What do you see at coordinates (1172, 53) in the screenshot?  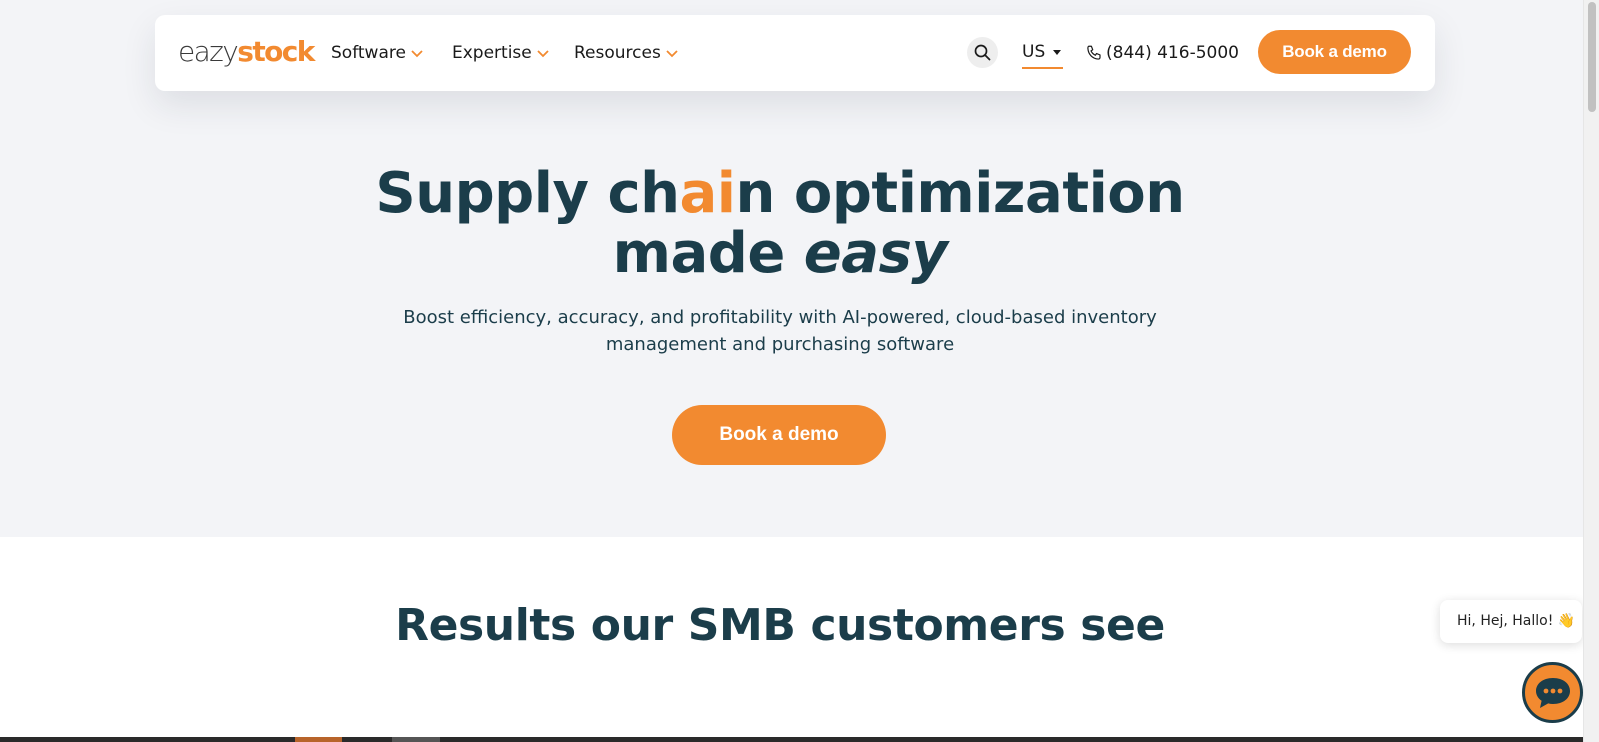 I see `phone-number: (844) 416-5000` at bounding box center [1172, 53].